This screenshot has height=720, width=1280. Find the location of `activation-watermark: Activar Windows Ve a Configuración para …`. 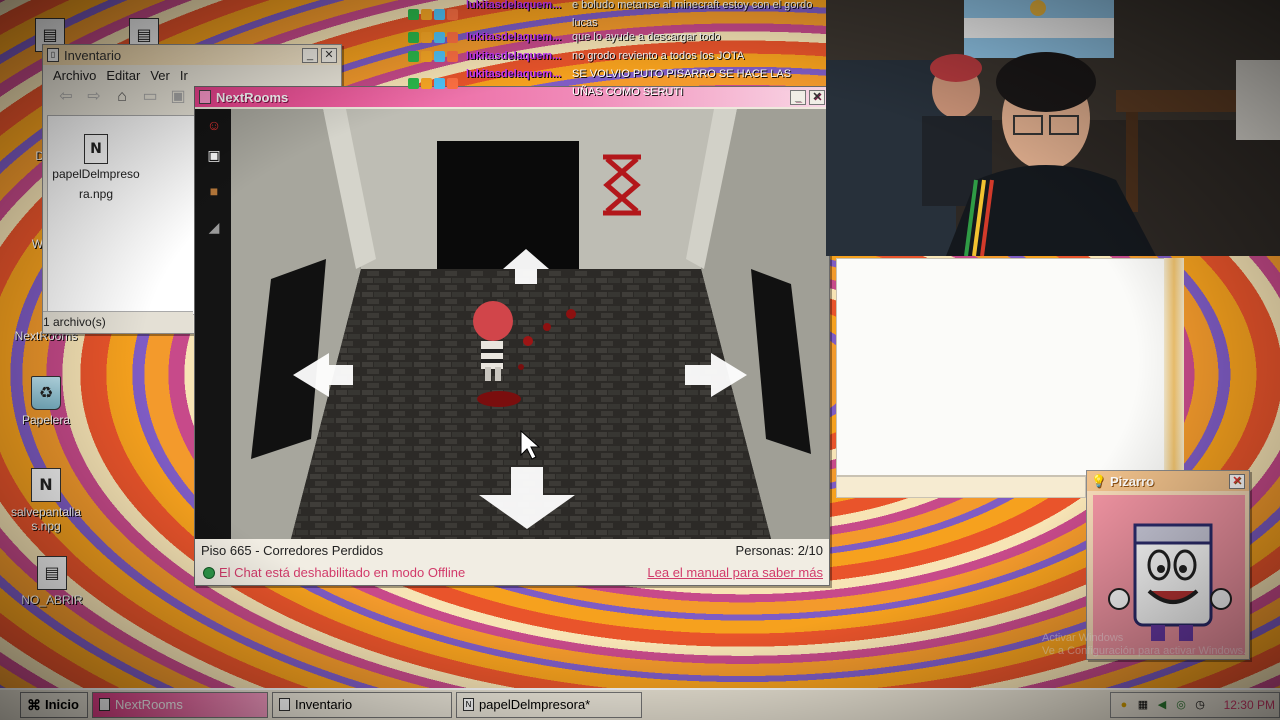

activation-watermark: Activar Windows Ve a Configuración para … is located at coordinates (1144, 644).